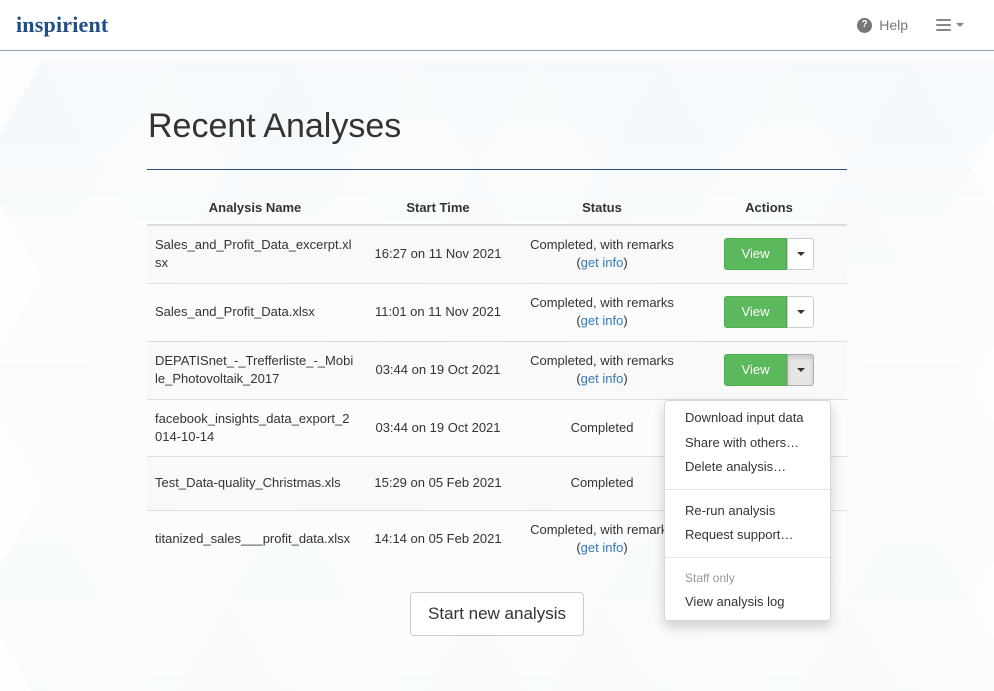  Describe the element at coordinates (255, 483) in the screenshot. I see `cell-analysis-name: Test_Data-quality_Christmas.xls` at that location.